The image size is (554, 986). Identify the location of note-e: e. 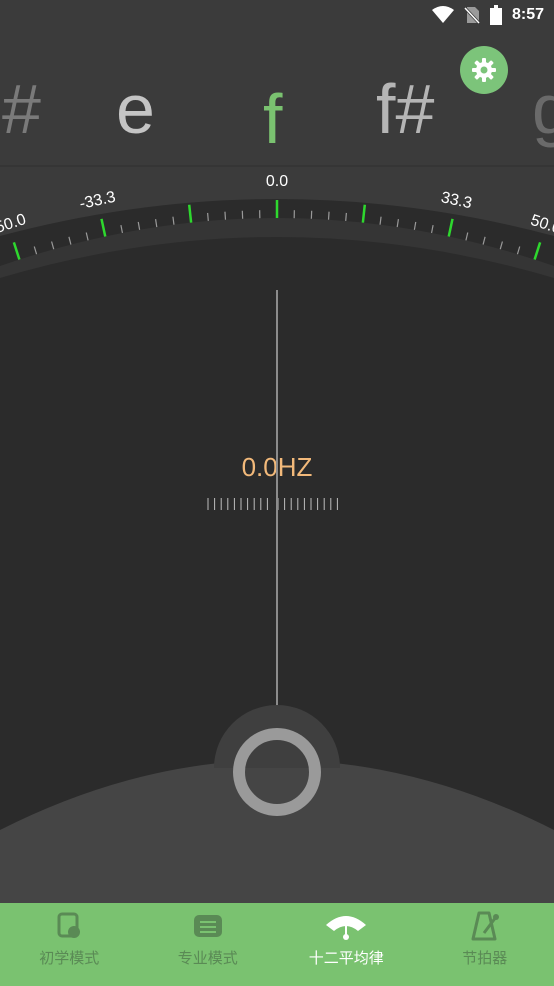
(135, 109).